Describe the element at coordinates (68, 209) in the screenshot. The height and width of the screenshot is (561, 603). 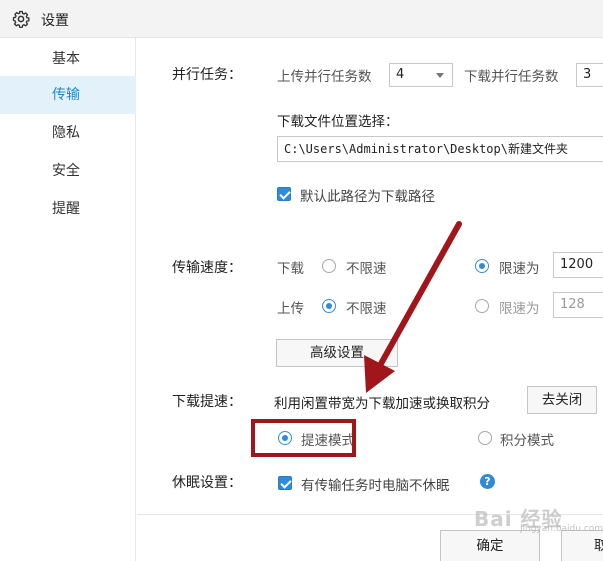
I see `sidebar-item-reminder: 提醒` at that location.